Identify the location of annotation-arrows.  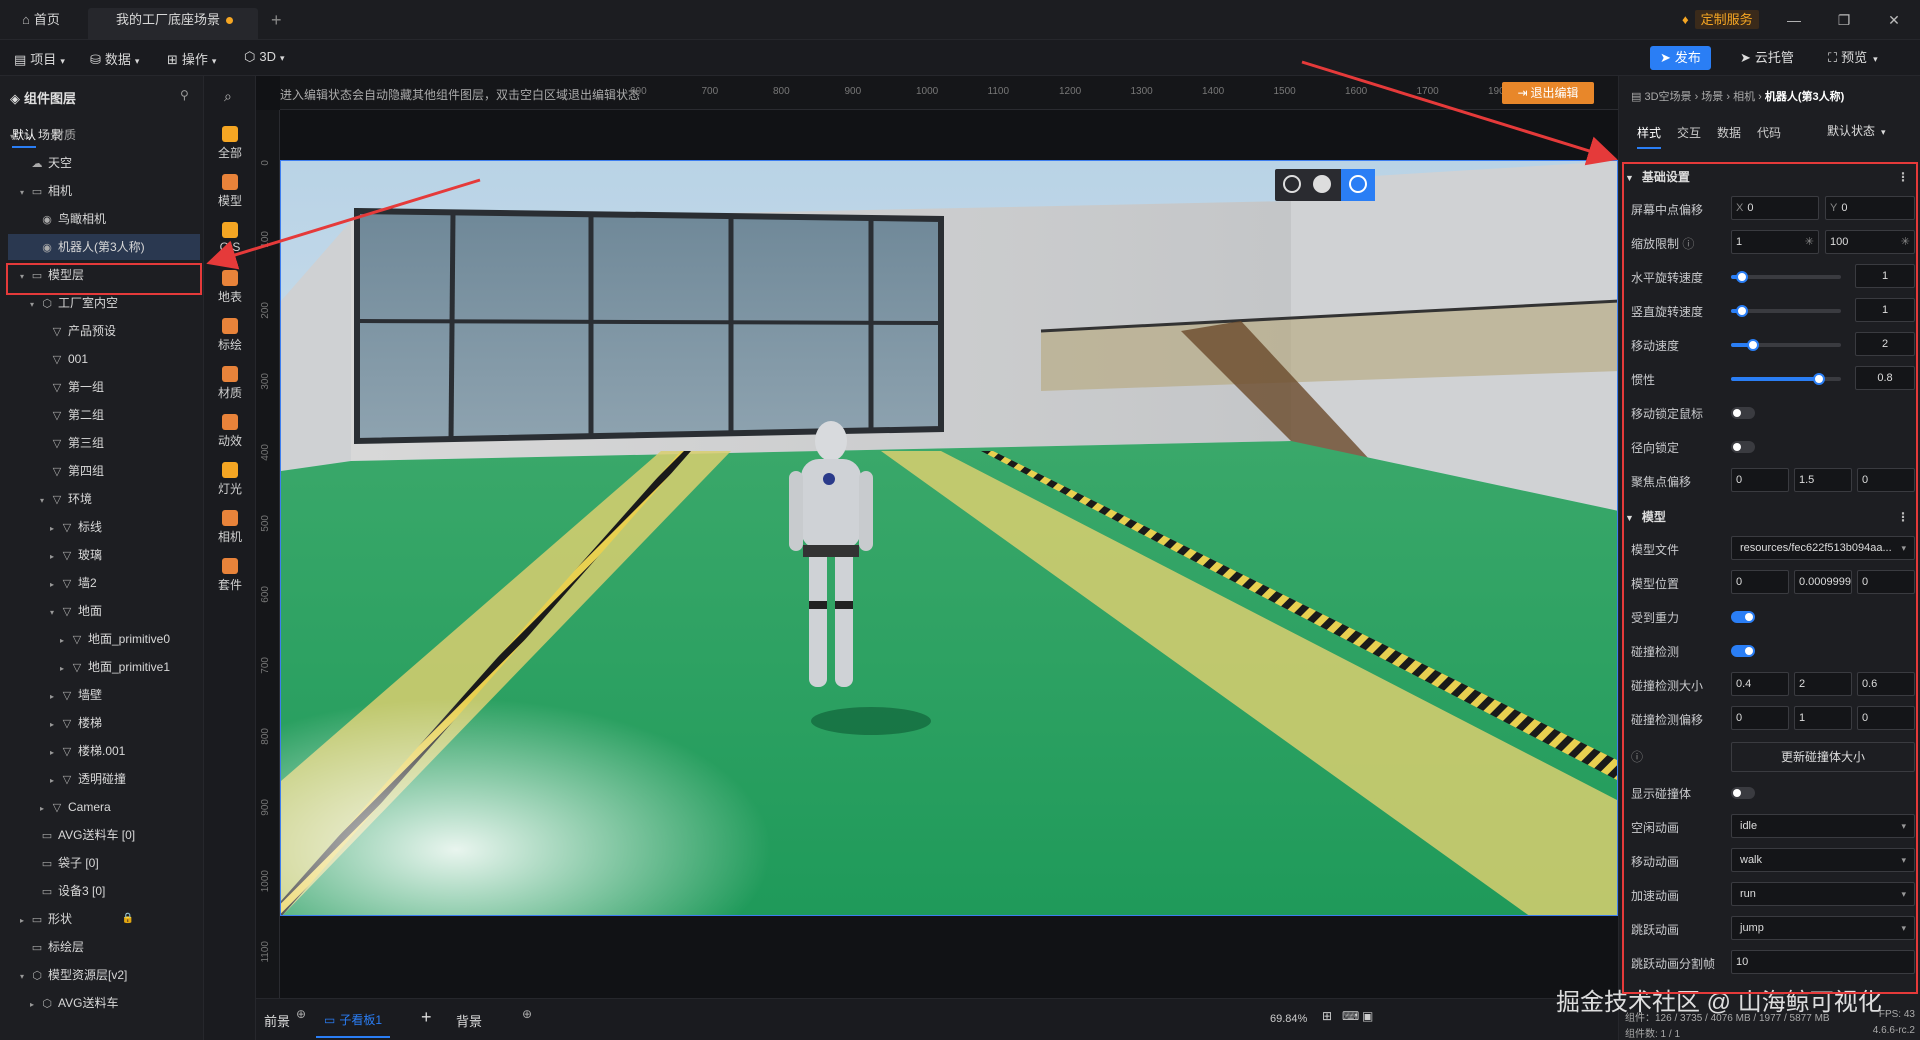
(912, 165).